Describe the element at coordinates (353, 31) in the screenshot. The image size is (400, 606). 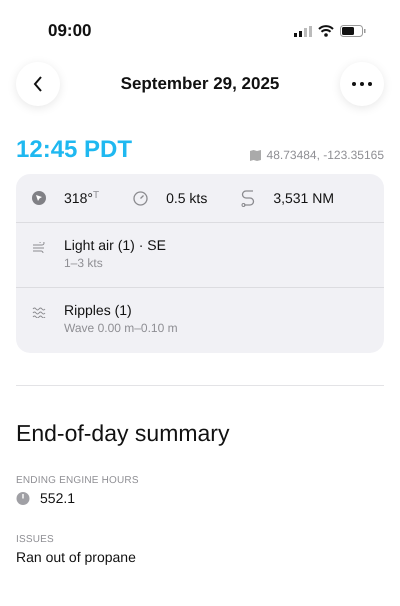
I see `battery-icon` at that location.